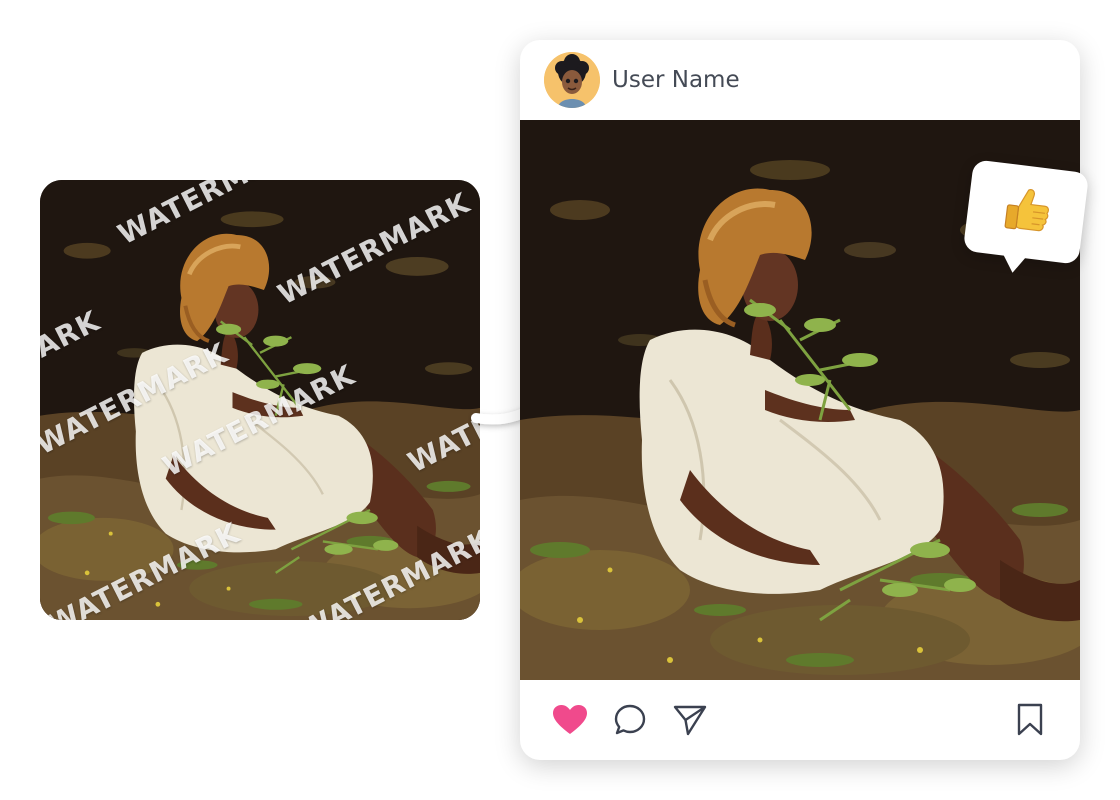 The image size is (1120, 800). What do you see at coordinates (676, 80) in the screenshot?
I see `user-name: User Name` at bounding box center [676, 80].